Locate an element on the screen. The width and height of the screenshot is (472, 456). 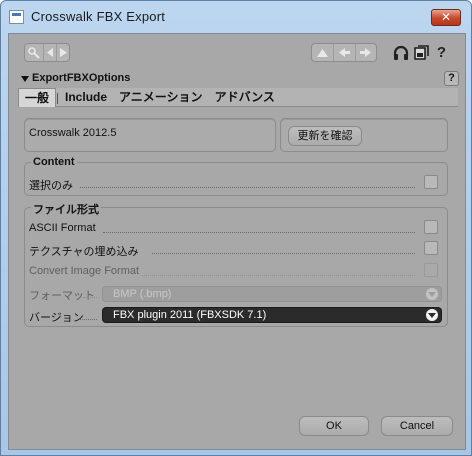
section-help-icon: ? is located at coordinates (451, 78).